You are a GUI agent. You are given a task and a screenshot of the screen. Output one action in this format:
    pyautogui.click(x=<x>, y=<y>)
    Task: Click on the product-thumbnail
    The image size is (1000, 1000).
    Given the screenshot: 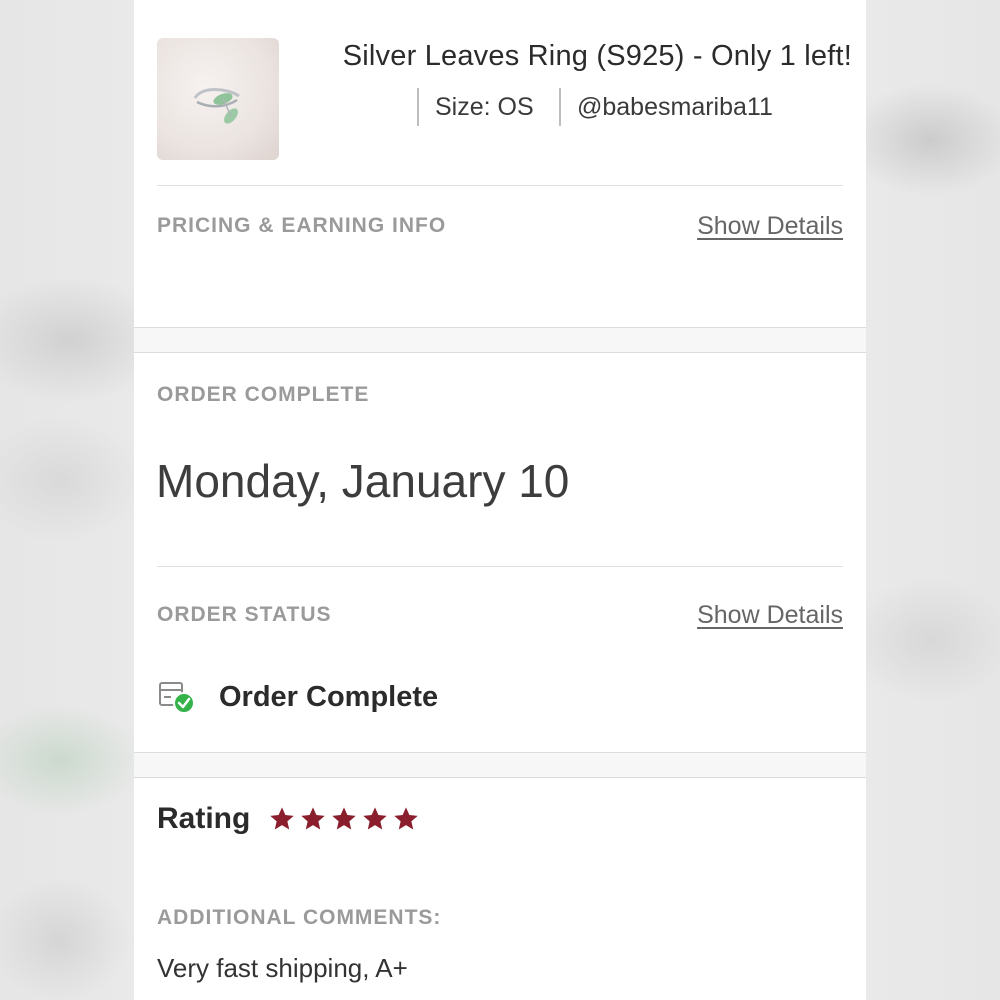 What is the action you would take?
    pyautogui.click(x=218, y=99)
    